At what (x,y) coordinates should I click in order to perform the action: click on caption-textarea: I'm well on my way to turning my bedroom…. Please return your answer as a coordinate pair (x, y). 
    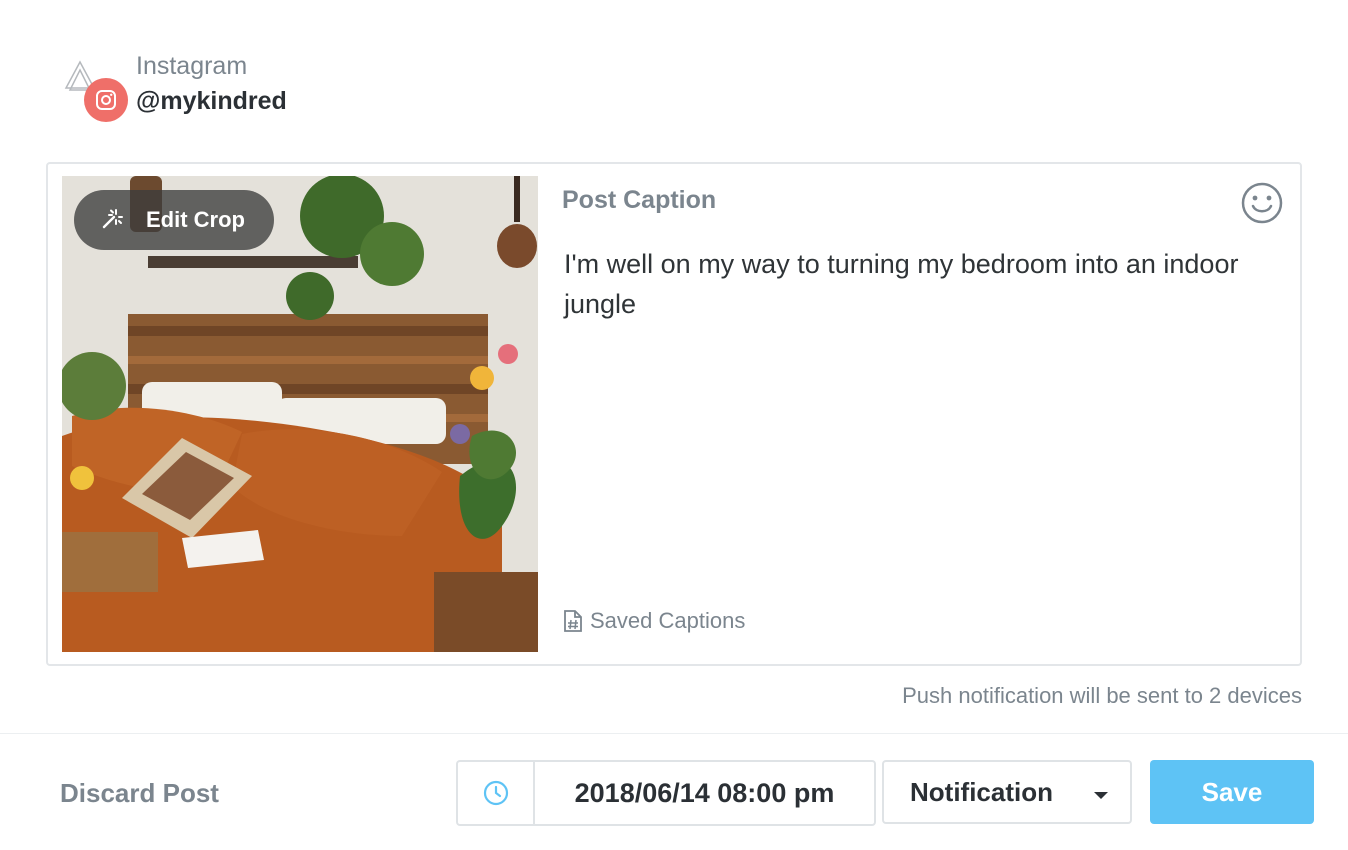
    Looking at the image, I should click on (904, 284).